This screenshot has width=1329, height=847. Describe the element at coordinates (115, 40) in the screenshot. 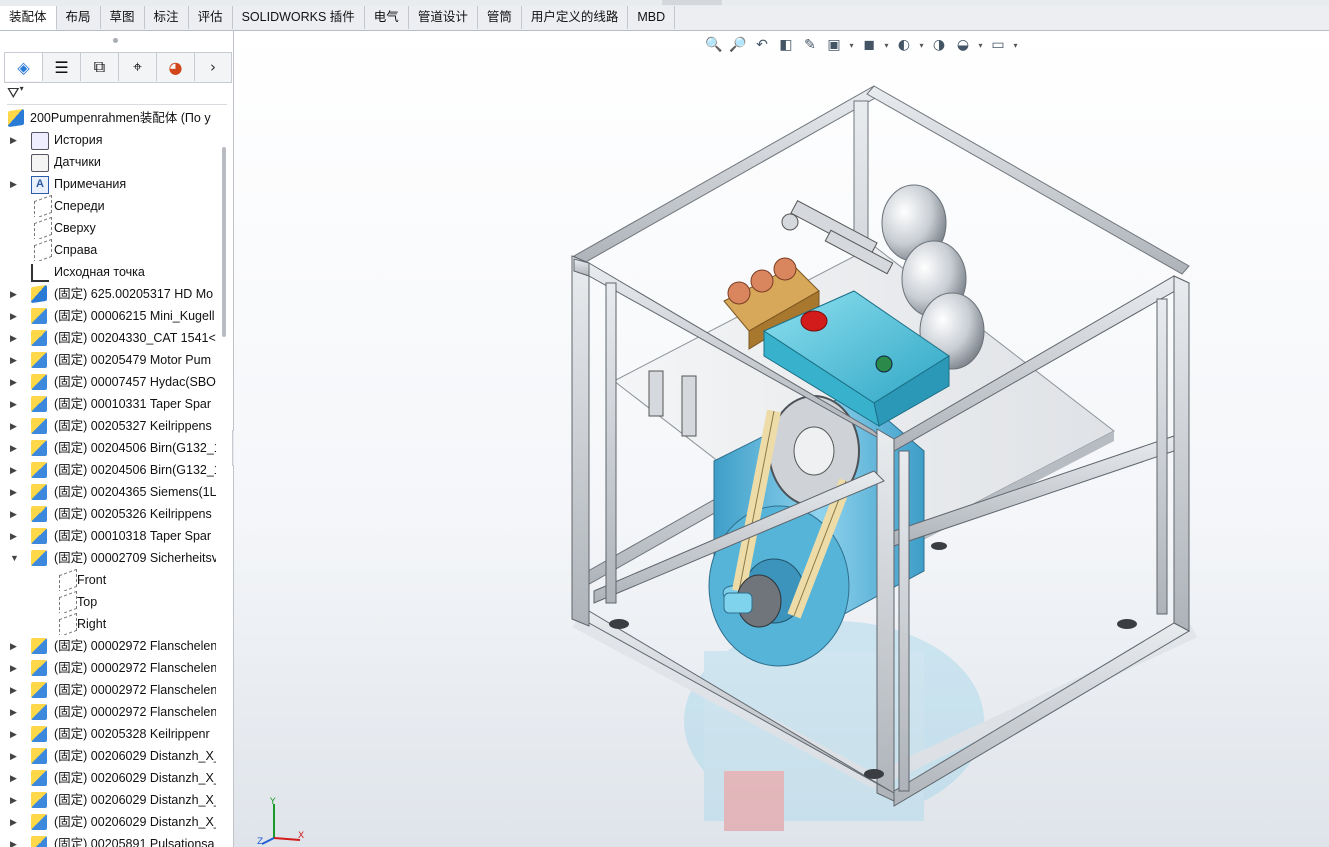

I see `panel-drag-handle` at that location.